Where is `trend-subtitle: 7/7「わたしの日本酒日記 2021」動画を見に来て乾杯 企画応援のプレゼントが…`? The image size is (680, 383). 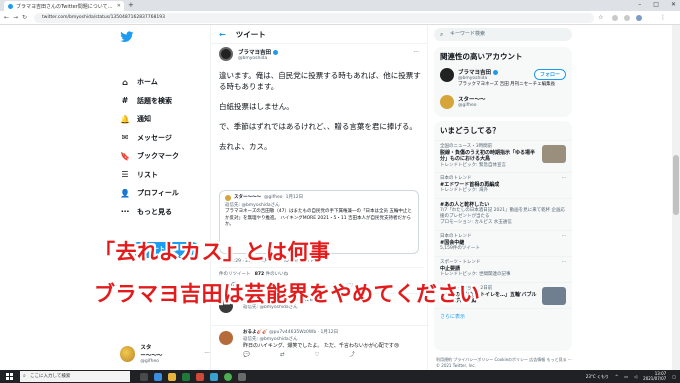
trend-subtitle: 7/7「わたしの日本酒日記 2021」動画を見に来て乾杯 企画応援のプレゼントが… is located at coordinates (503, 214).